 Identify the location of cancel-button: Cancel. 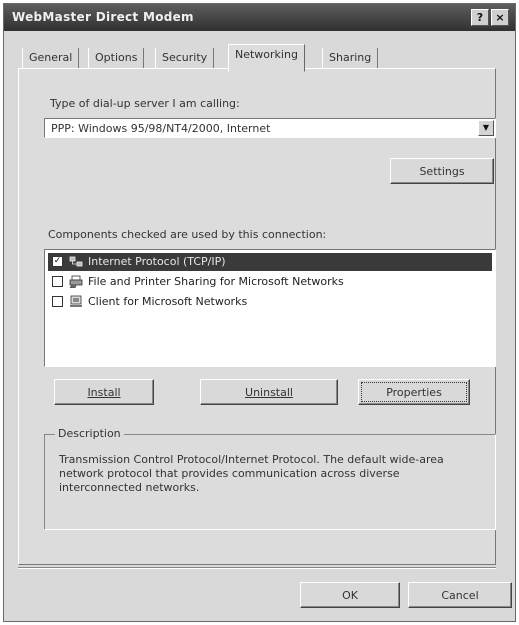
(460, 595).